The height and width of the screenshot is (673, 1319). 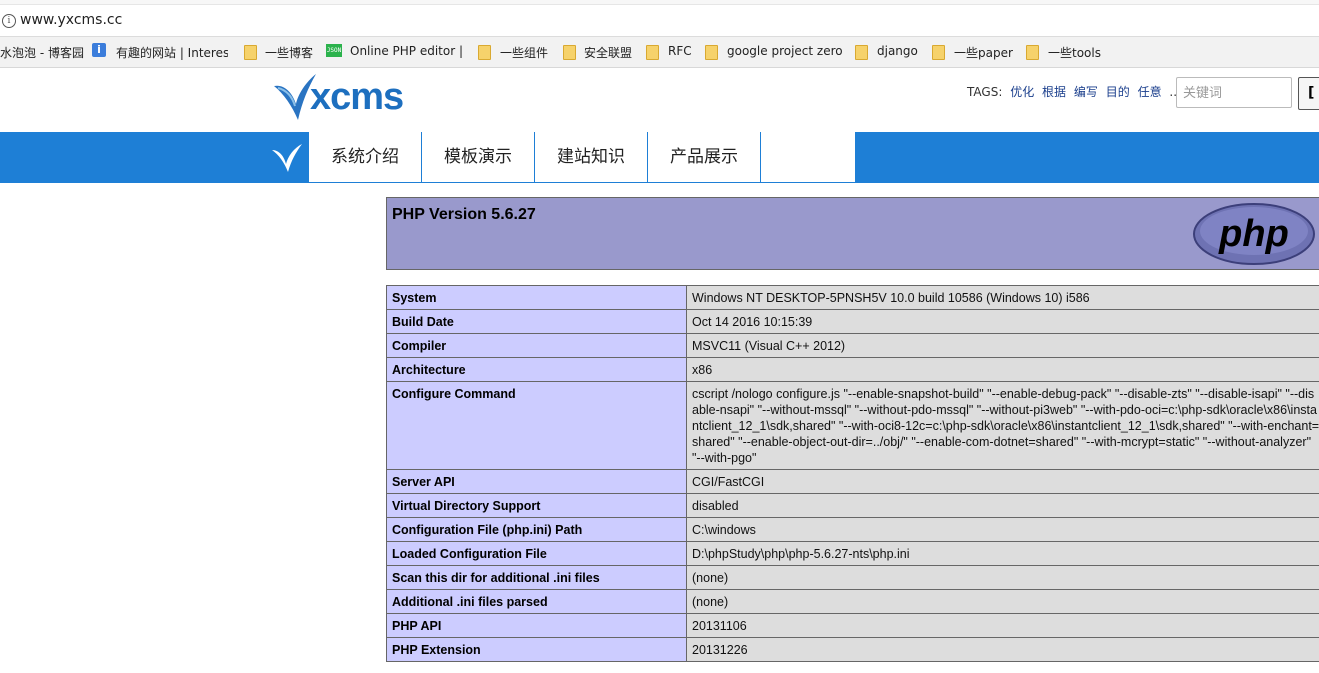 I want to click on table-row: Server API CGI/FastCGI, so click(x=852, y=481).